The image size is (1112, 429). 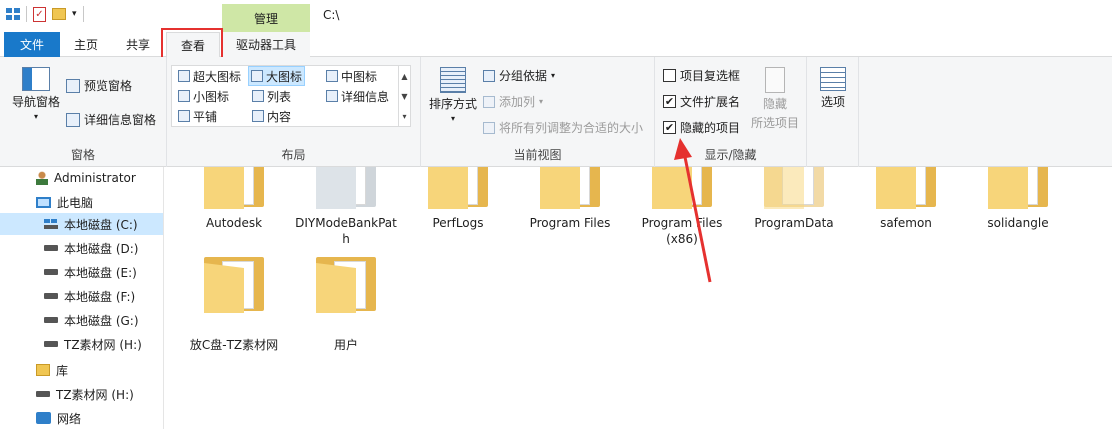 I want to click on nav-item-drive-d: 本地磁盘 (D:), so click(x=91, y=248).